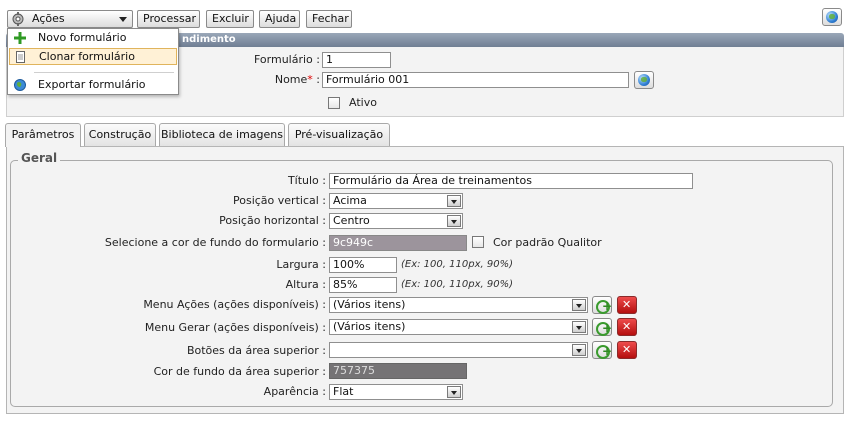 This screenshot has width=857, height=426. What do you see at coordinates (239, 371) in the screenshot?
I see `cor-area-label: Cor de fundo da área superior :` at bounding box center [239, 371].